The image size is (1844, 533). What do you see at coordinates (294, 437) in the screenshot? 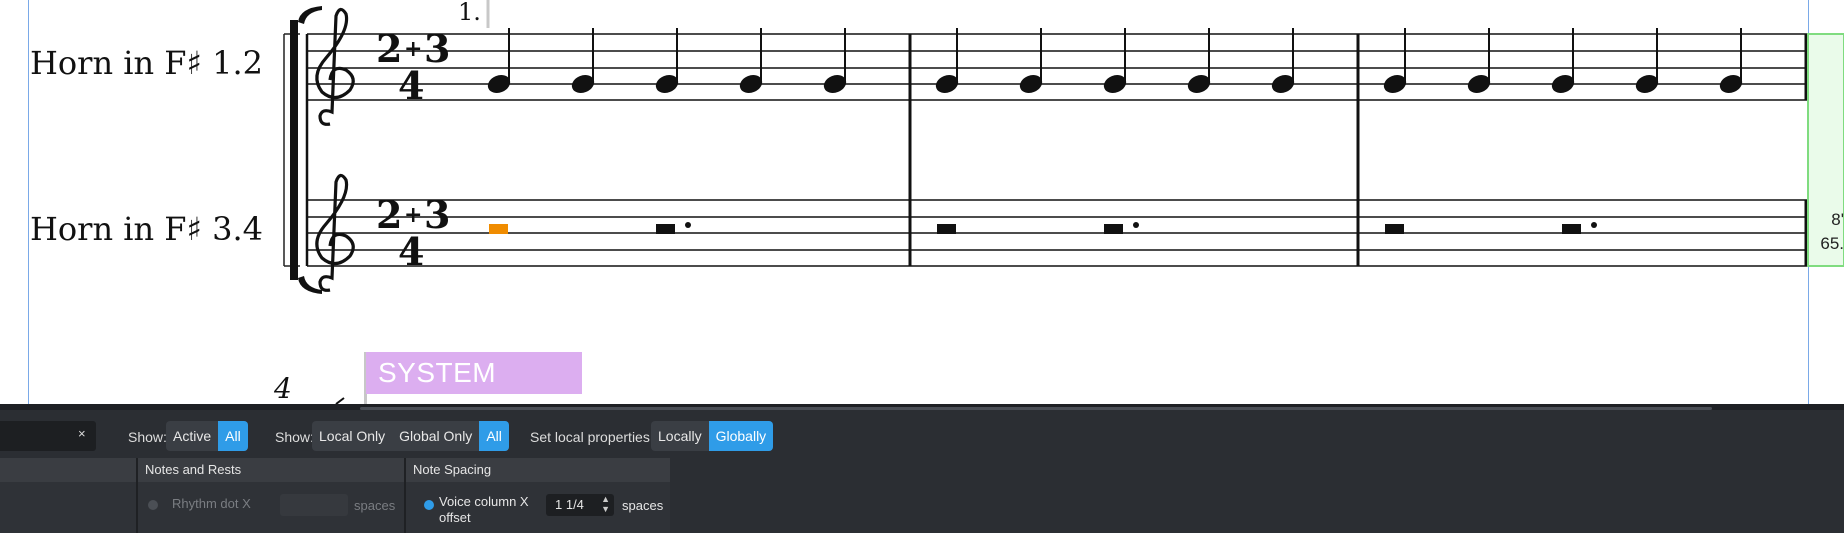
I see `show-scope-label: Show:` at bounding box center [294, 437].